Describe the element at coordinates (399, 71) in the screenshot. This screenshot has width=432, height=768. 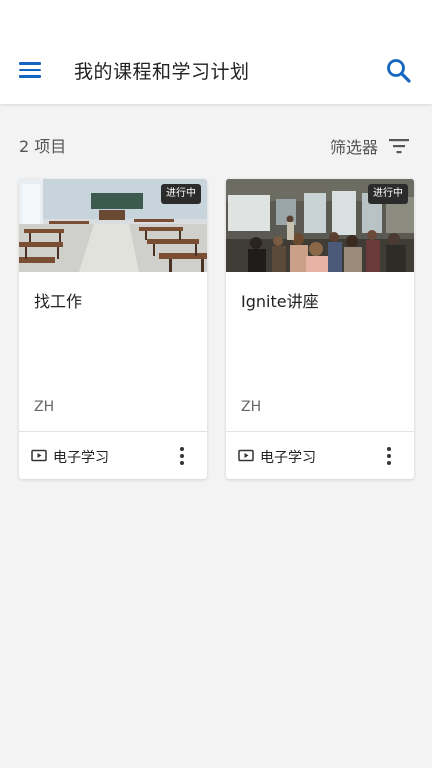
I see `search-icon` at that location.